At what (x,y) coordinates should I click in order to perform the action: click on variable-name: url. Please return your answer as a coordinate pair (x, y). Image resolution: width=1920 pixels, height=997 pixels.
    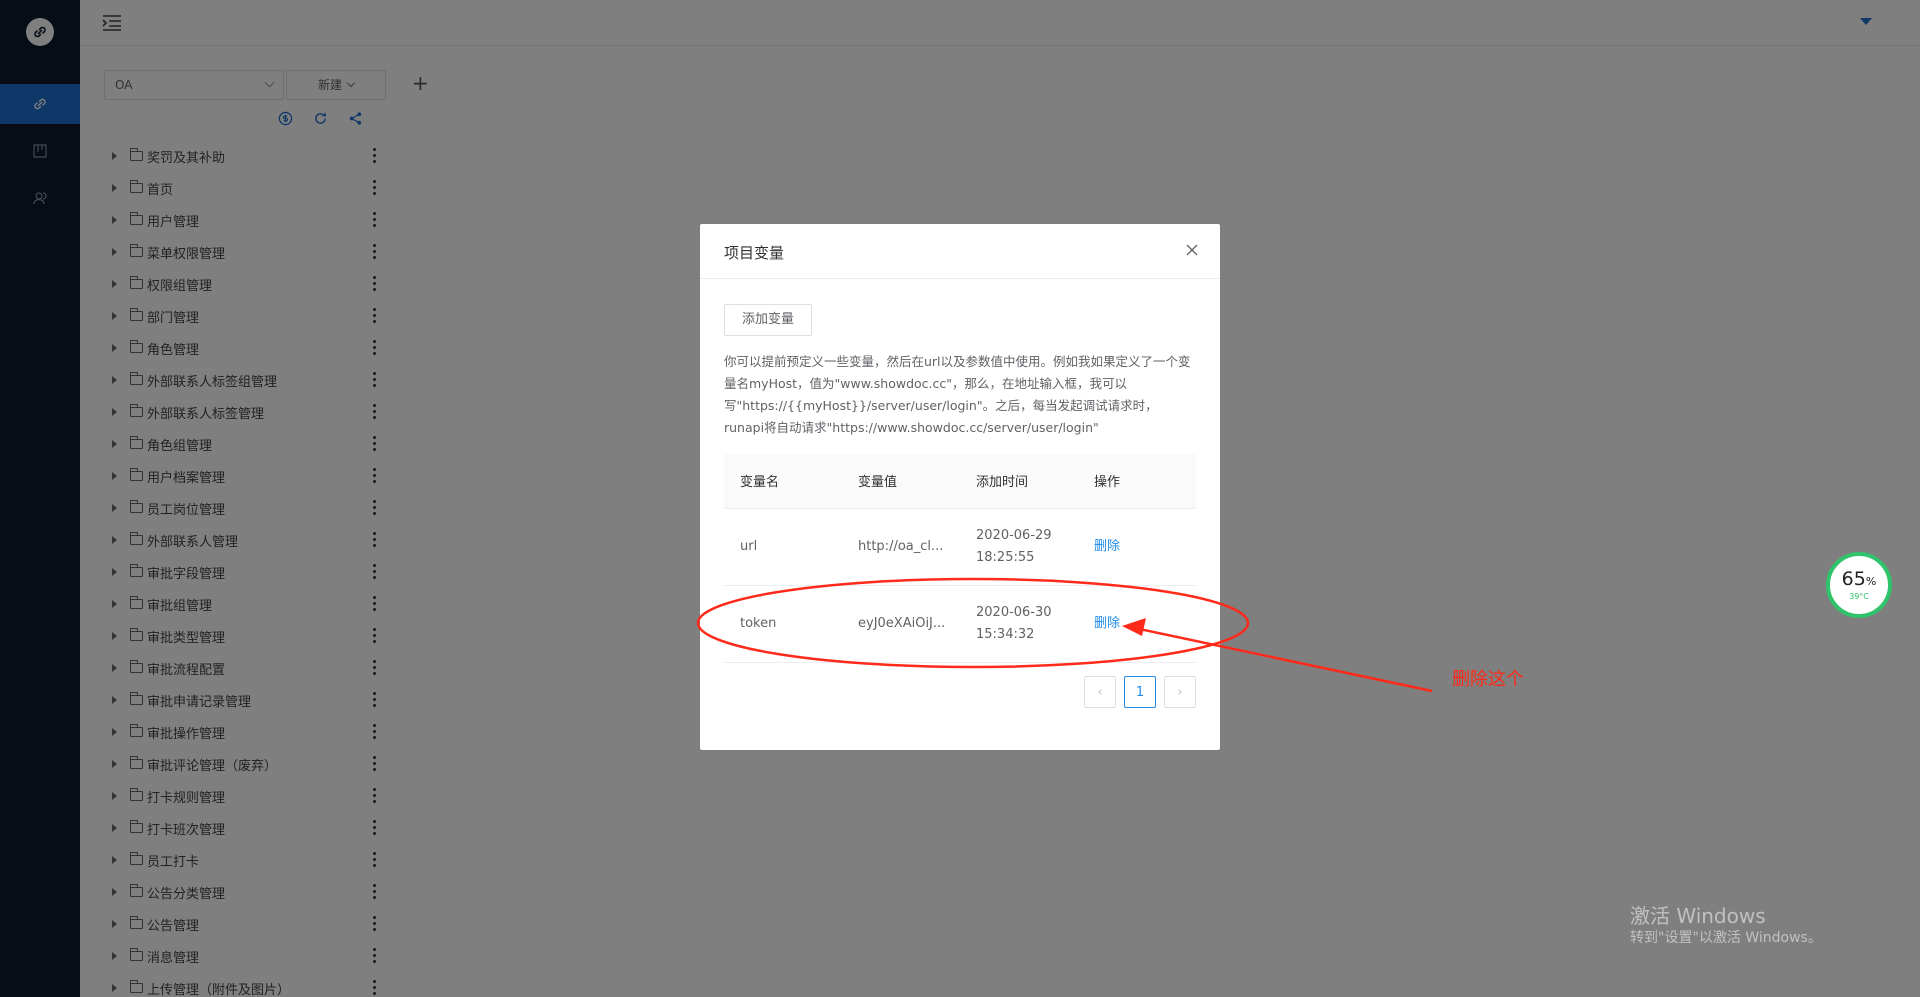
    Looking at the image, I should click on (783, 547).